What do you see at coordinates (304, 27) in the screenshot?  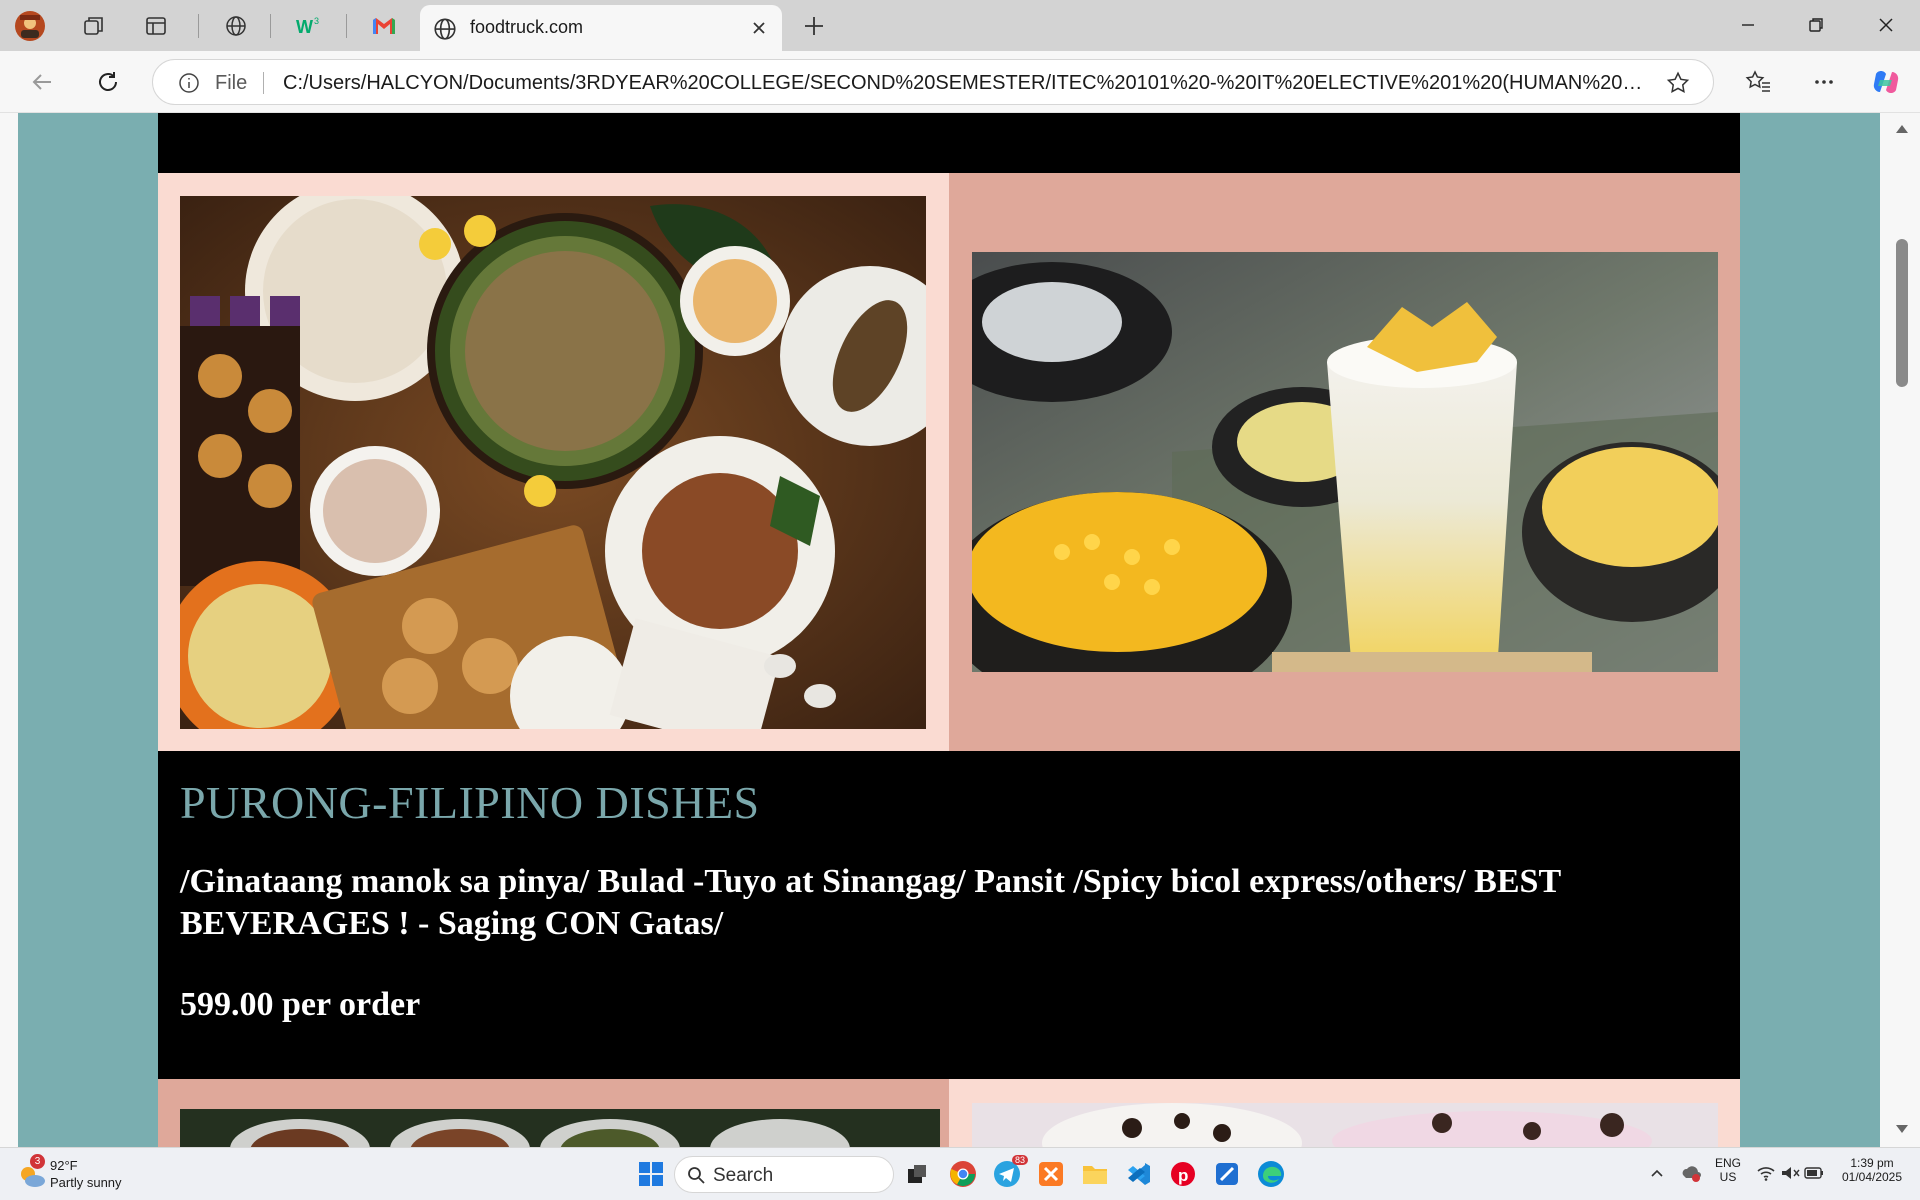 I see `svg-text: W` at bounding box center [304, 27].